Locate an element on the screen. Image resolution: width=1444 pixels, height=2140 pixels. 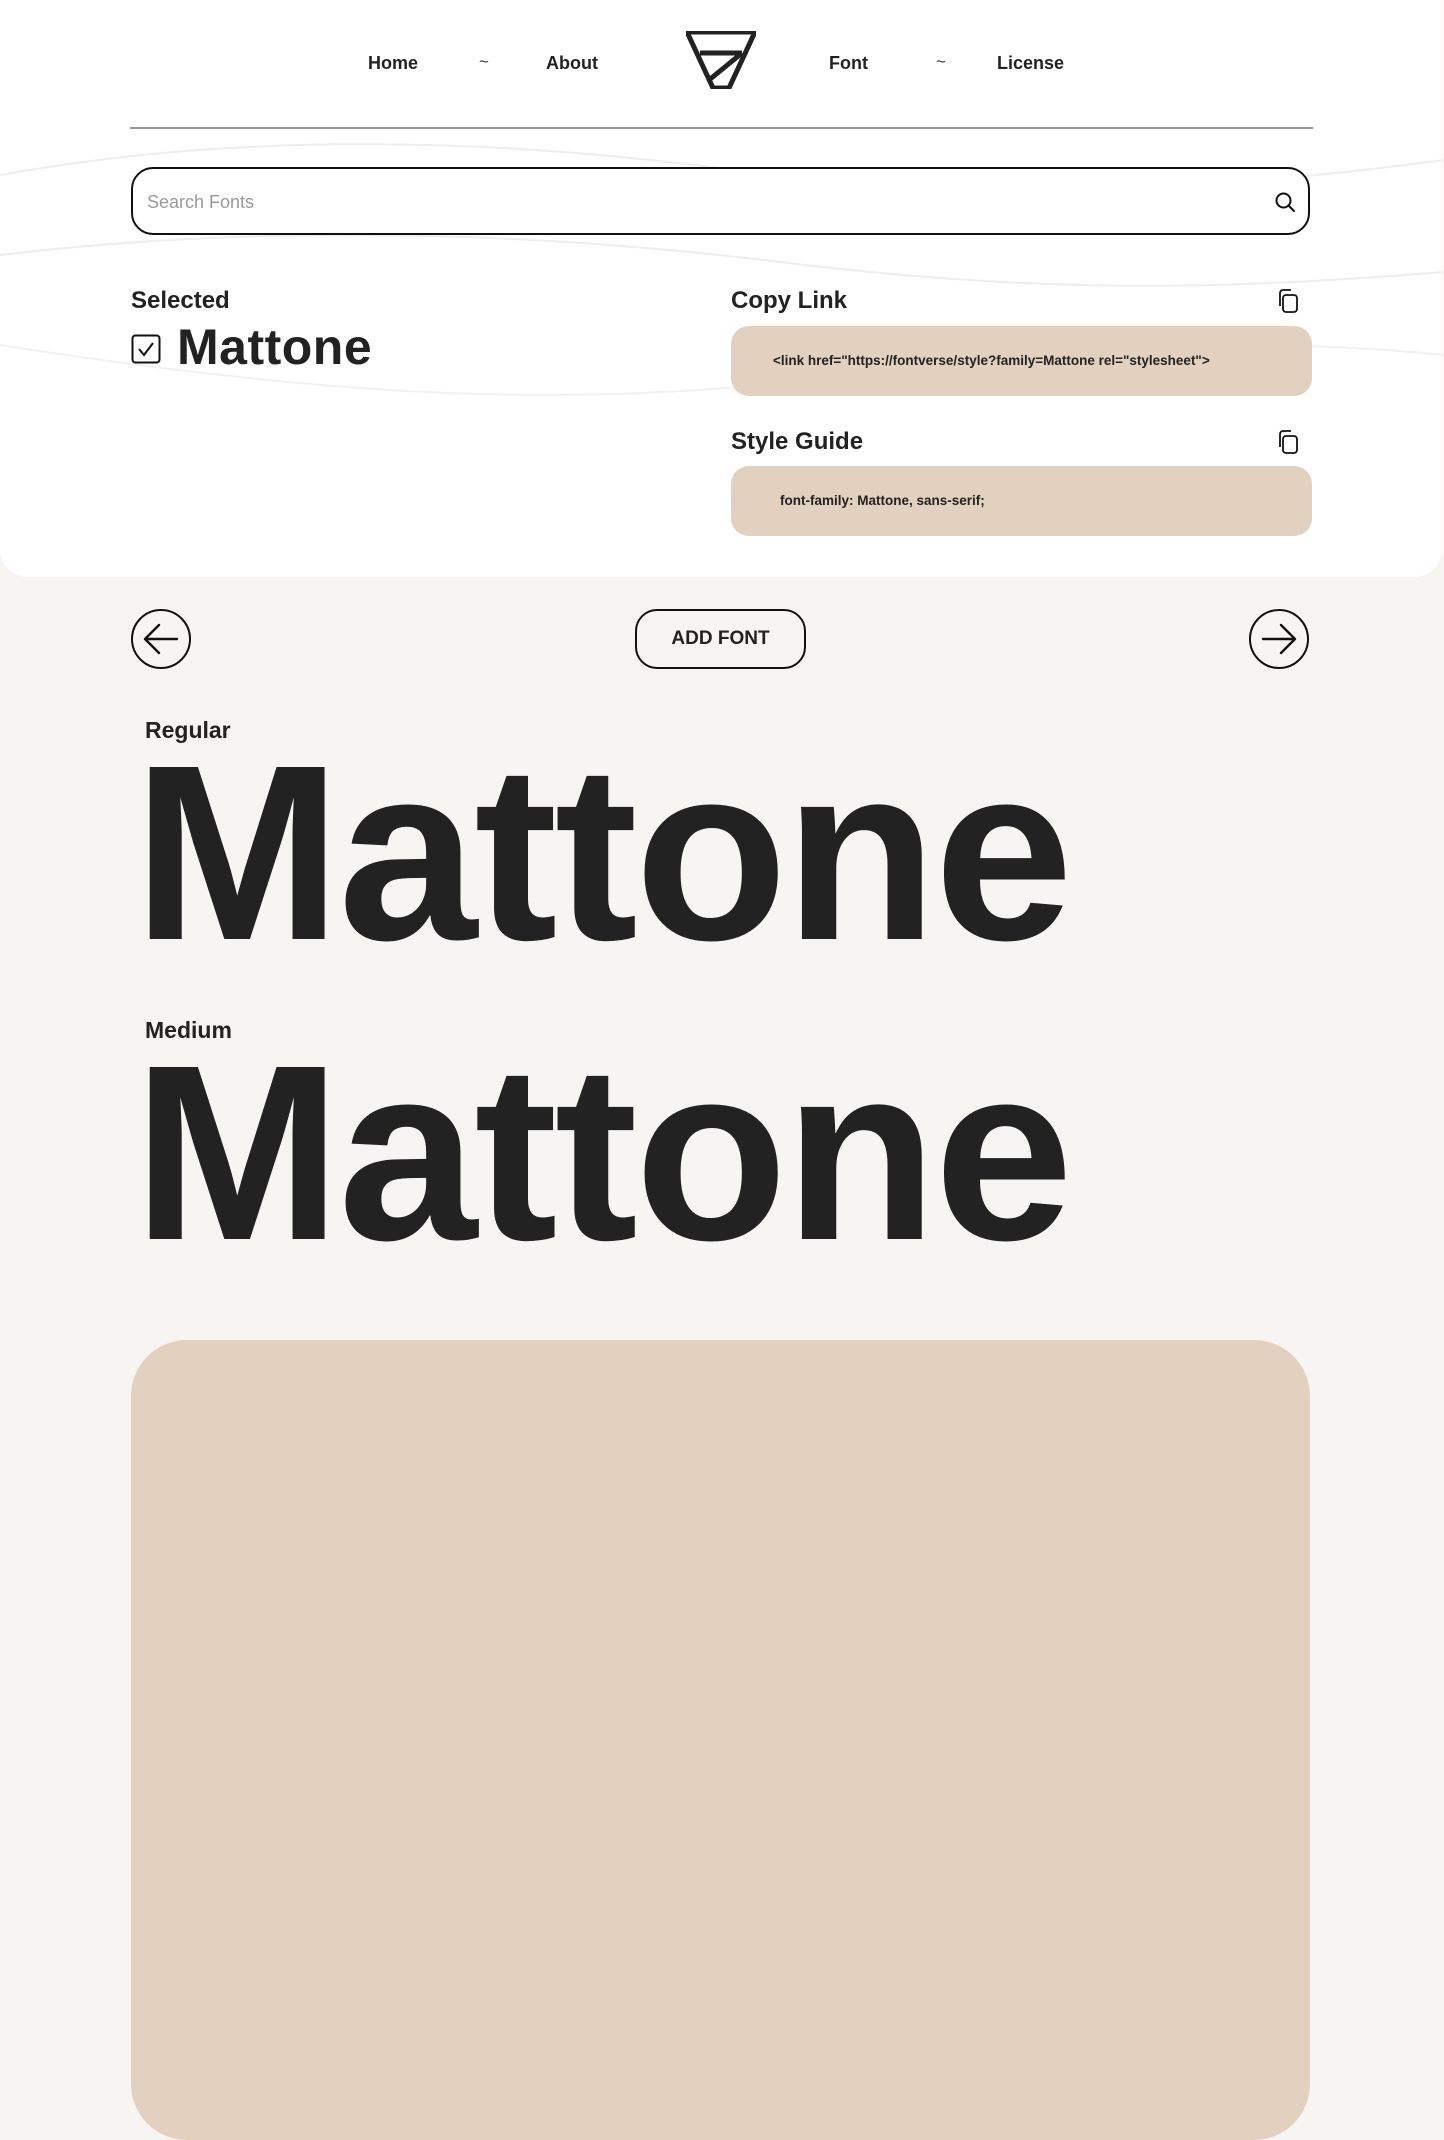
add-font-button: ADD FONT is located at coordinates (720, 639).